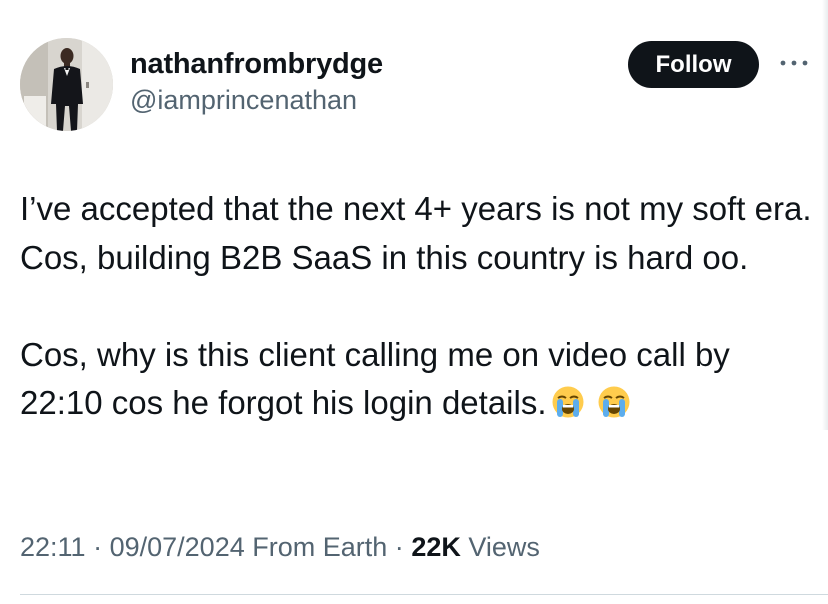 This screenshot has width=828, height=604. Describe the element at coordinates (794, 63) in the screenshot. I see `more-horizontal-icon` at that location.